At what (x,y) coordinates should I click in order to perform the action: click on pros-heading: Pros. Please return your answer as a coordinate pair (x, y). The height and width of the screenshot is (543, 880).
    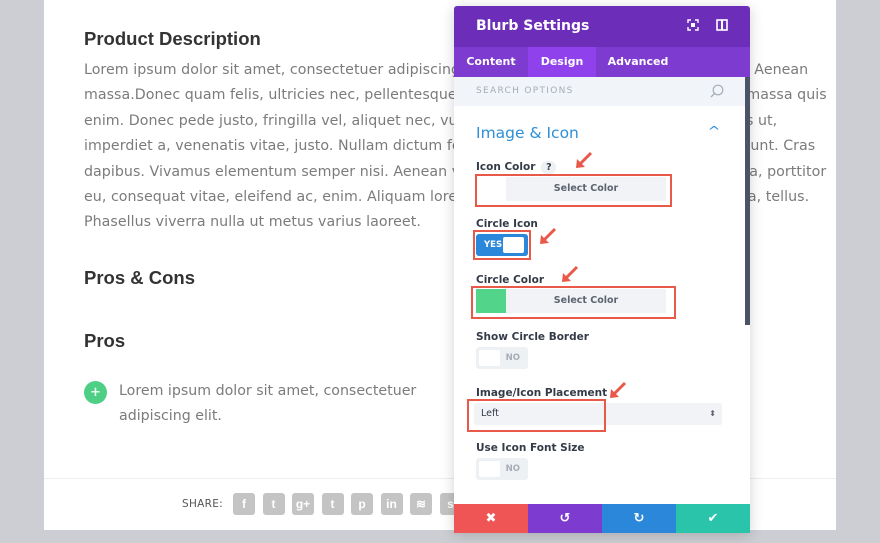
    Looking at the image, I should click on (105, 340).